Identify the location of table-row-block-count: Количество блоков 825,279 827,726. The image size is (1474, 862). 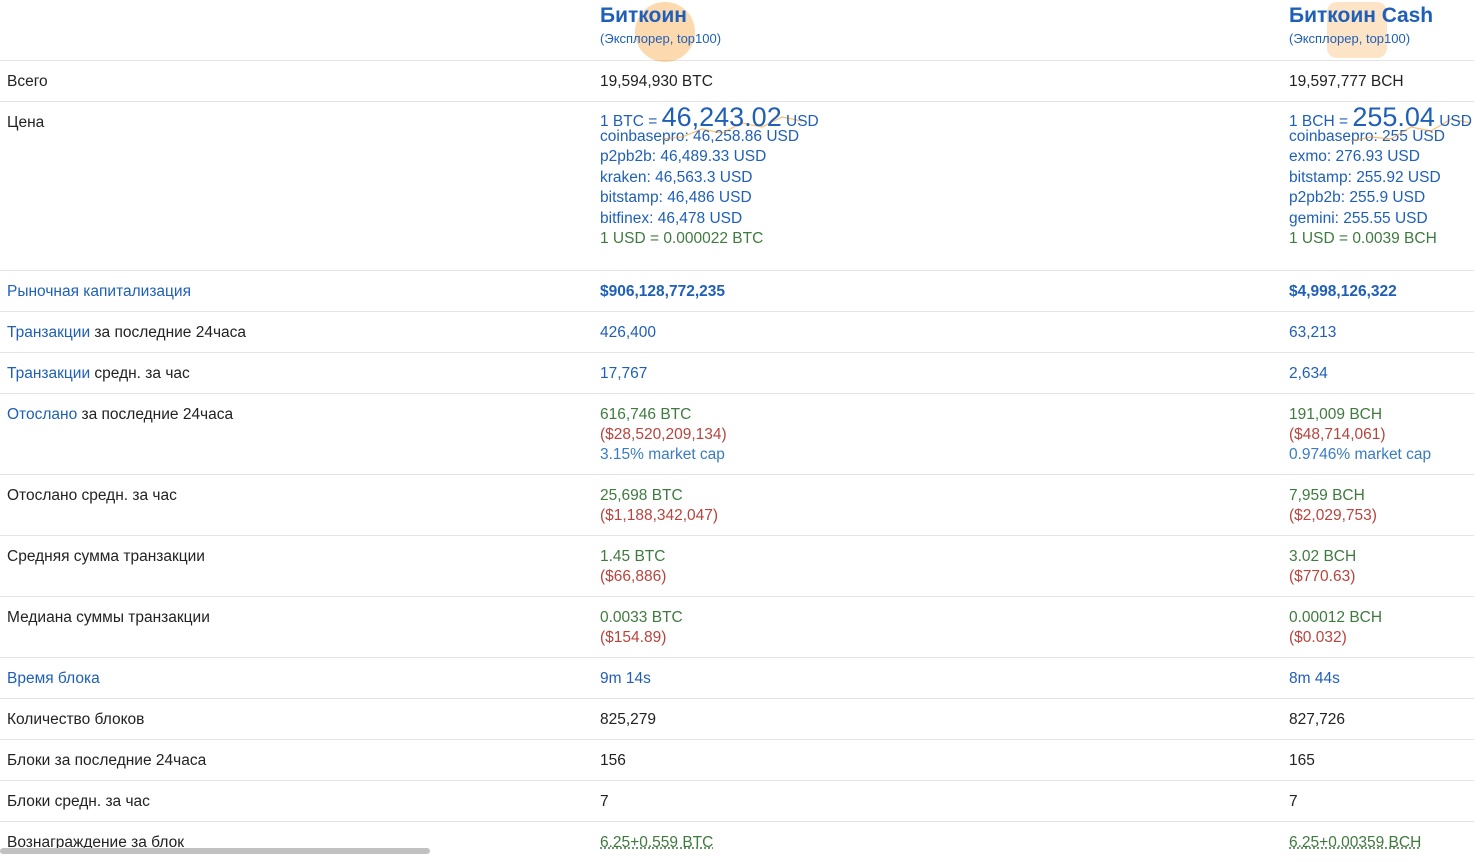
(737, 719).